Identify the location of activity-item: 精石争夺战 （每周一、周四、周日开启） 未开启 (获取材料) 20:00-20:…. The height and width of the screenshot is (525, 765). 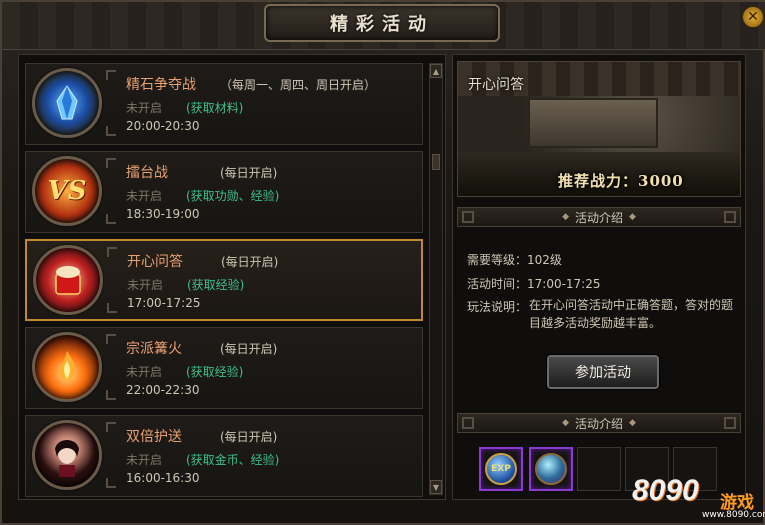
(224, 104).